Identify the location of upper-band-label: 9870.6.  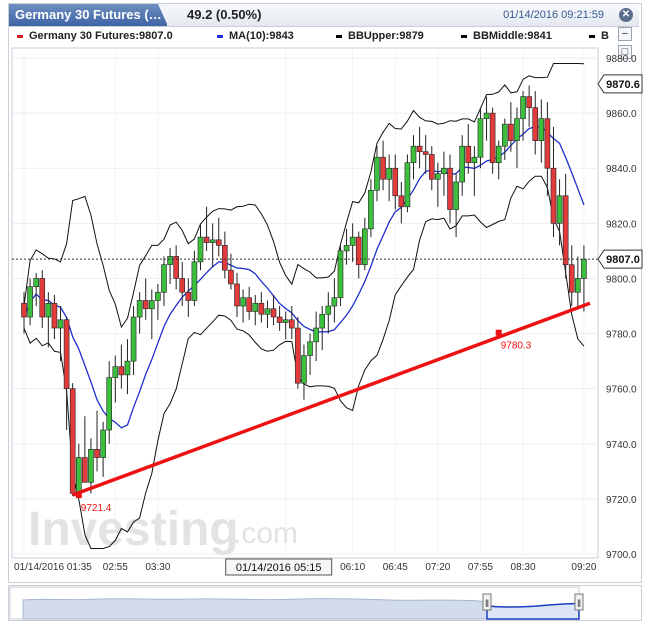
(623, 85).